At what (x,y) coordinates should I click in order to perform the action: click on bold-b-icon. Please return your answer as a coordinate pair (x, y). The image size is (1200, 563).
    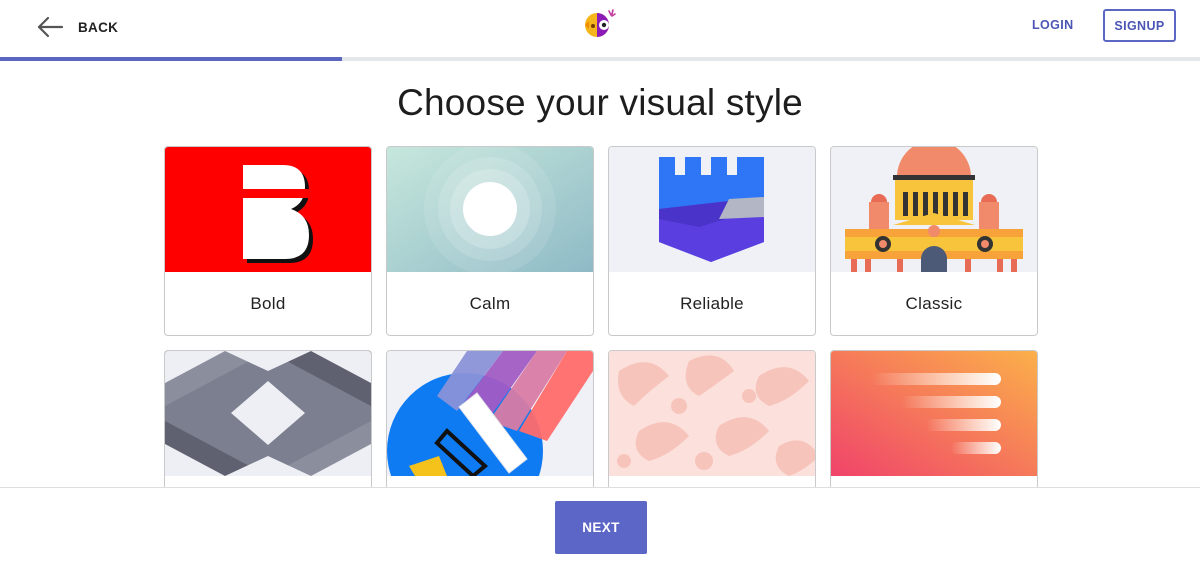
    Looking at the image, I should click on (268, 209).